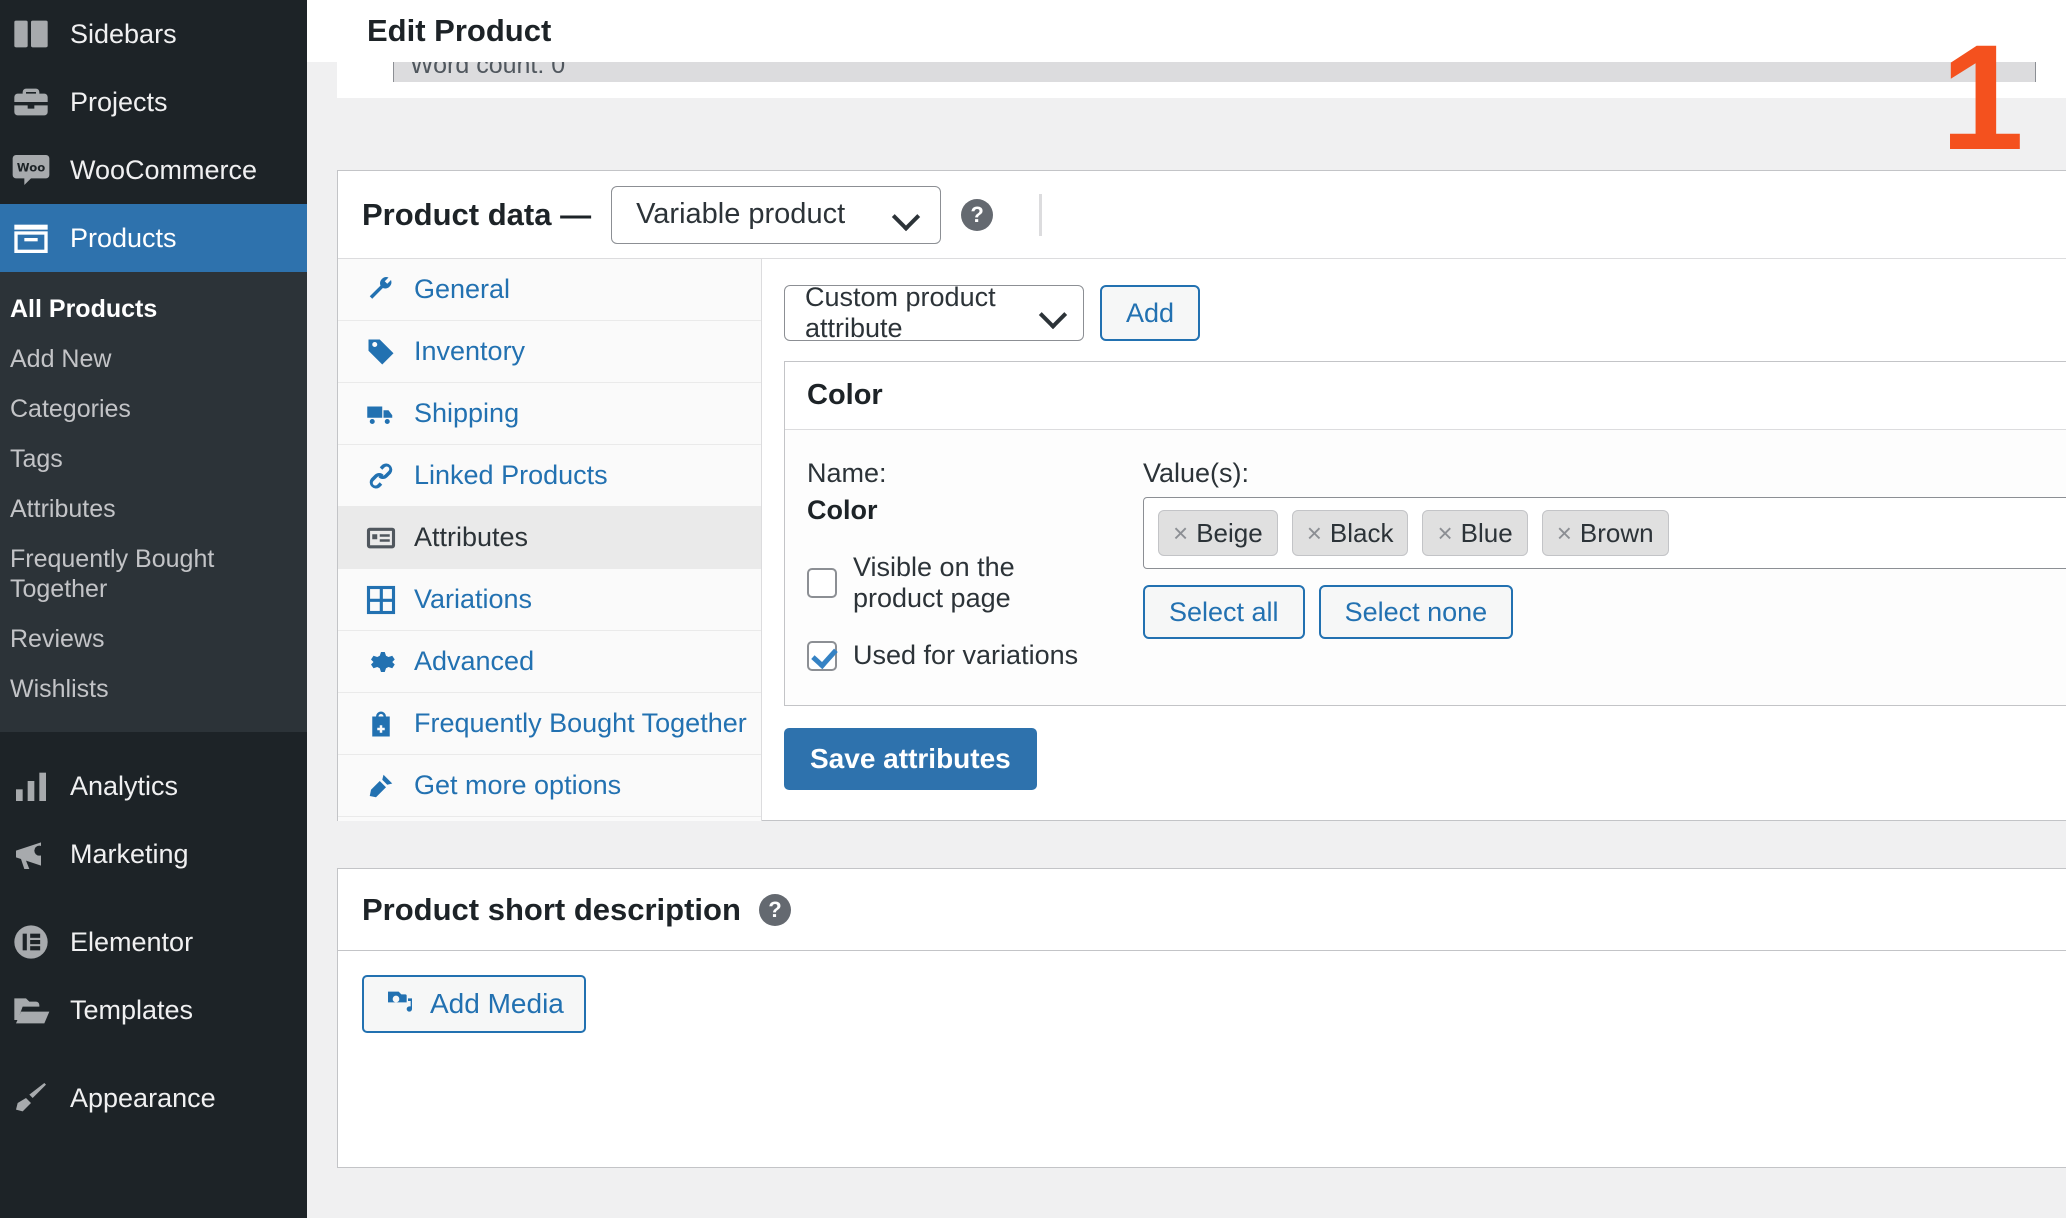 Image resolution: width=2066 pixels, height=1218 pixels. Describe the element at coordinates (153, 942) in the screenshot. I see `sidebar-item-elementor: Elementor` at that location.